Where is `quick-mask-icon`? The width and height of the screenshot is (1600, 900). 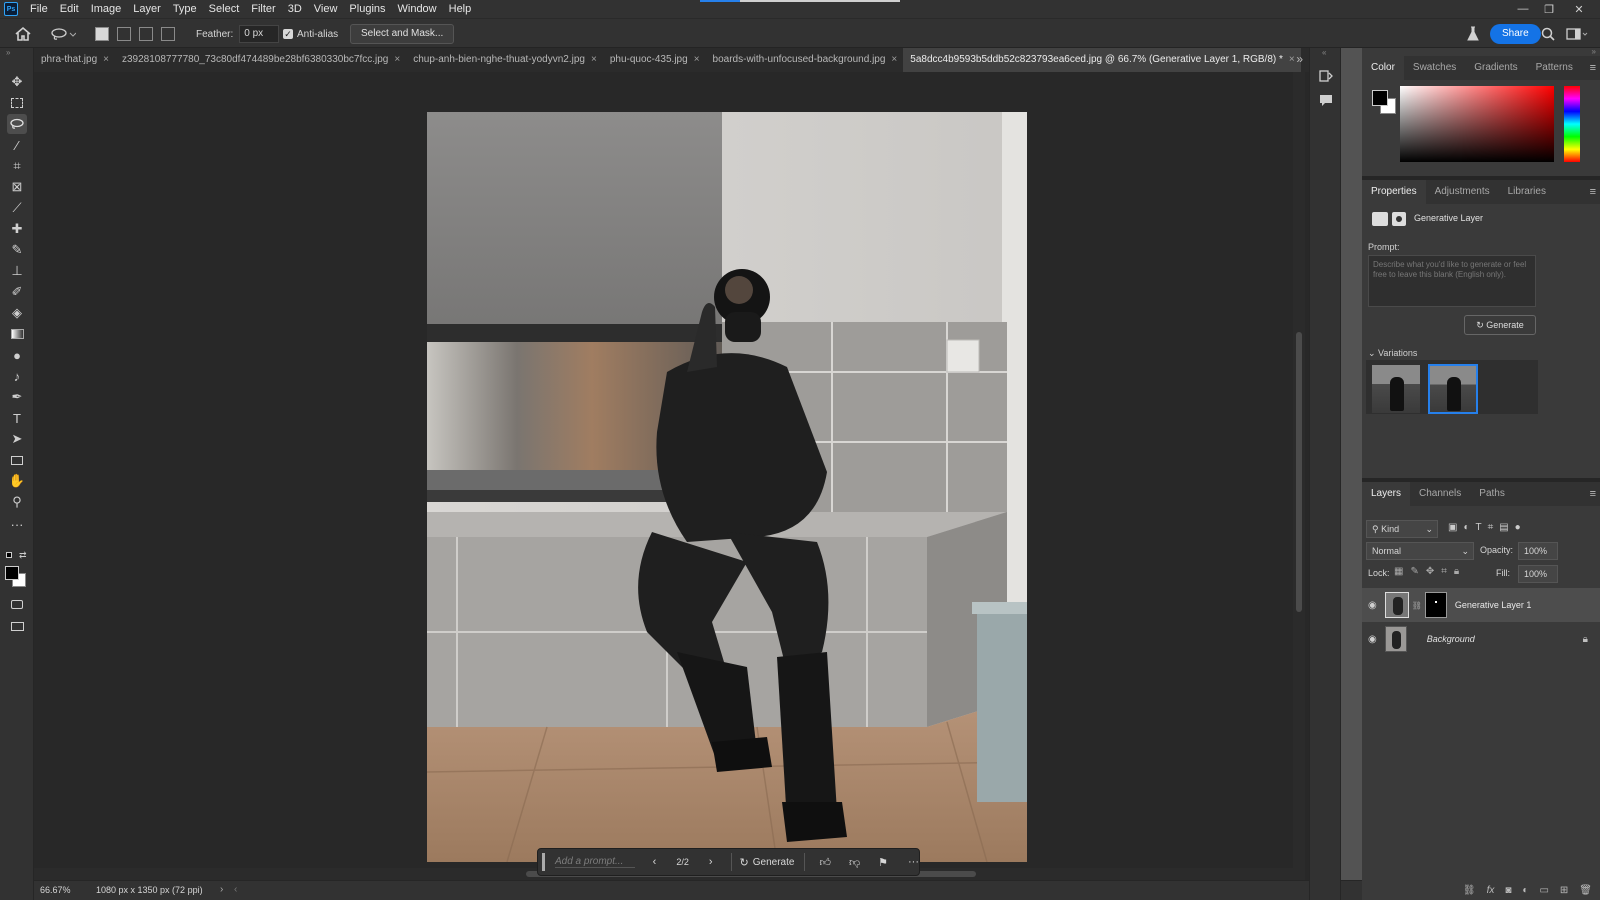
quick-mask-icon is located at coordinates (17, 604).